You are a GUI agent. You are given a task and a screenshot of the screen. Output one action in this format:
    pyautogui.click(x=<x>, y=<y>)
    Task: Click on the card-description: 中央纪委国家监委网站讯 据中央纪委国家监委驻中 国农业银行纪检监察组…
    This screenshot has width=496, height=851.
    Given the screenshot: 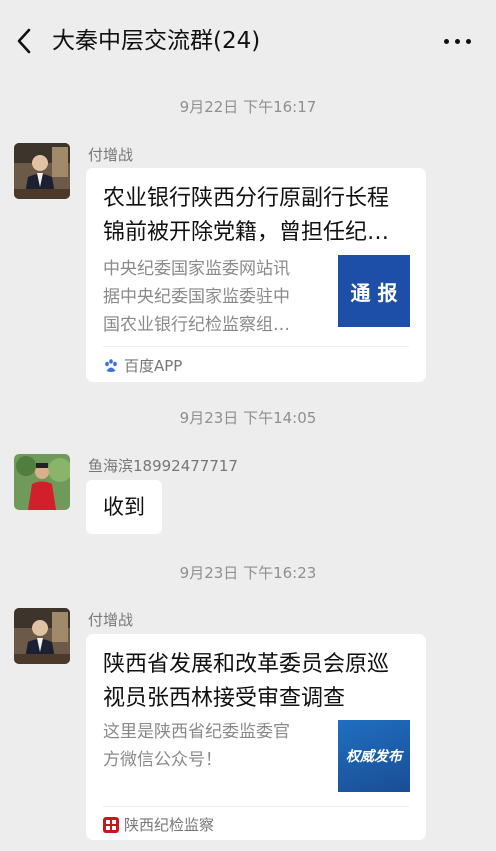 What is the action you would take?
    pyautogui.click(x=196, y=297)
    